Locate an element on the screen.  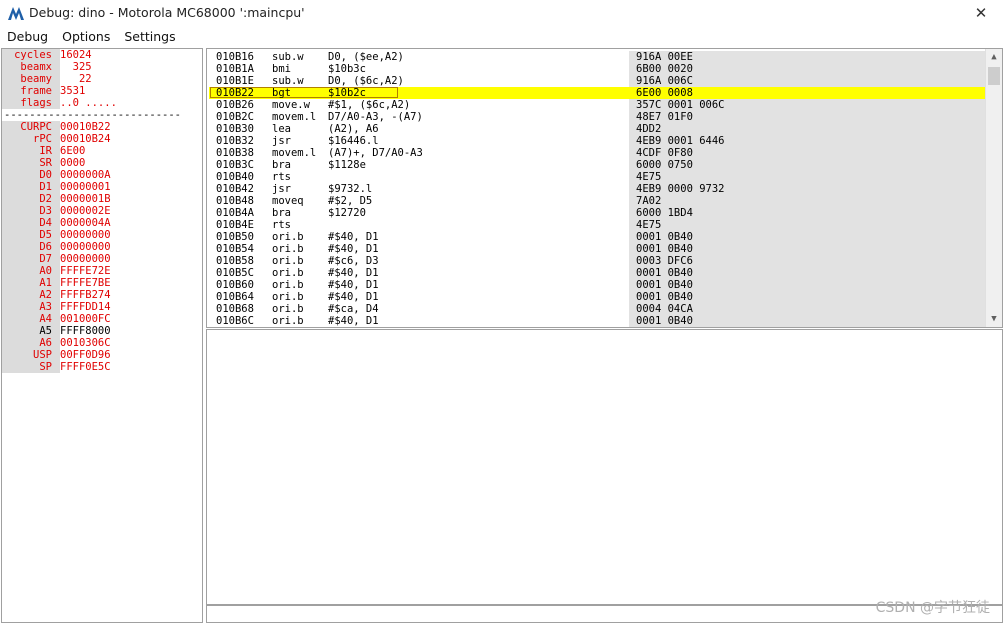
register-row: A5 FFFF8000 is located at coordinates (102, 331).